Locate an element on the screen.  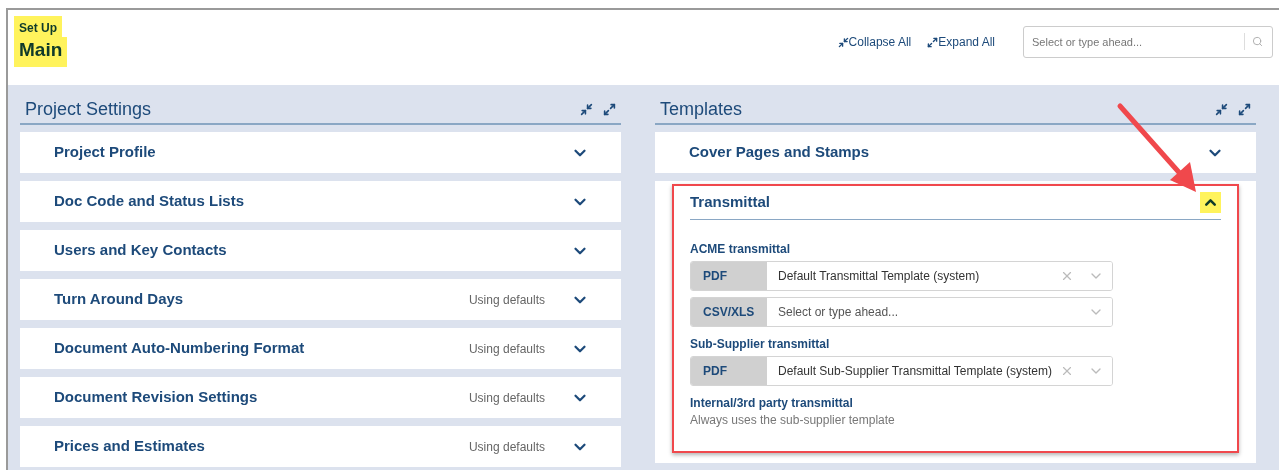
accordion-item: Cover Pages and Stamps is located at coordinates (955, 152).